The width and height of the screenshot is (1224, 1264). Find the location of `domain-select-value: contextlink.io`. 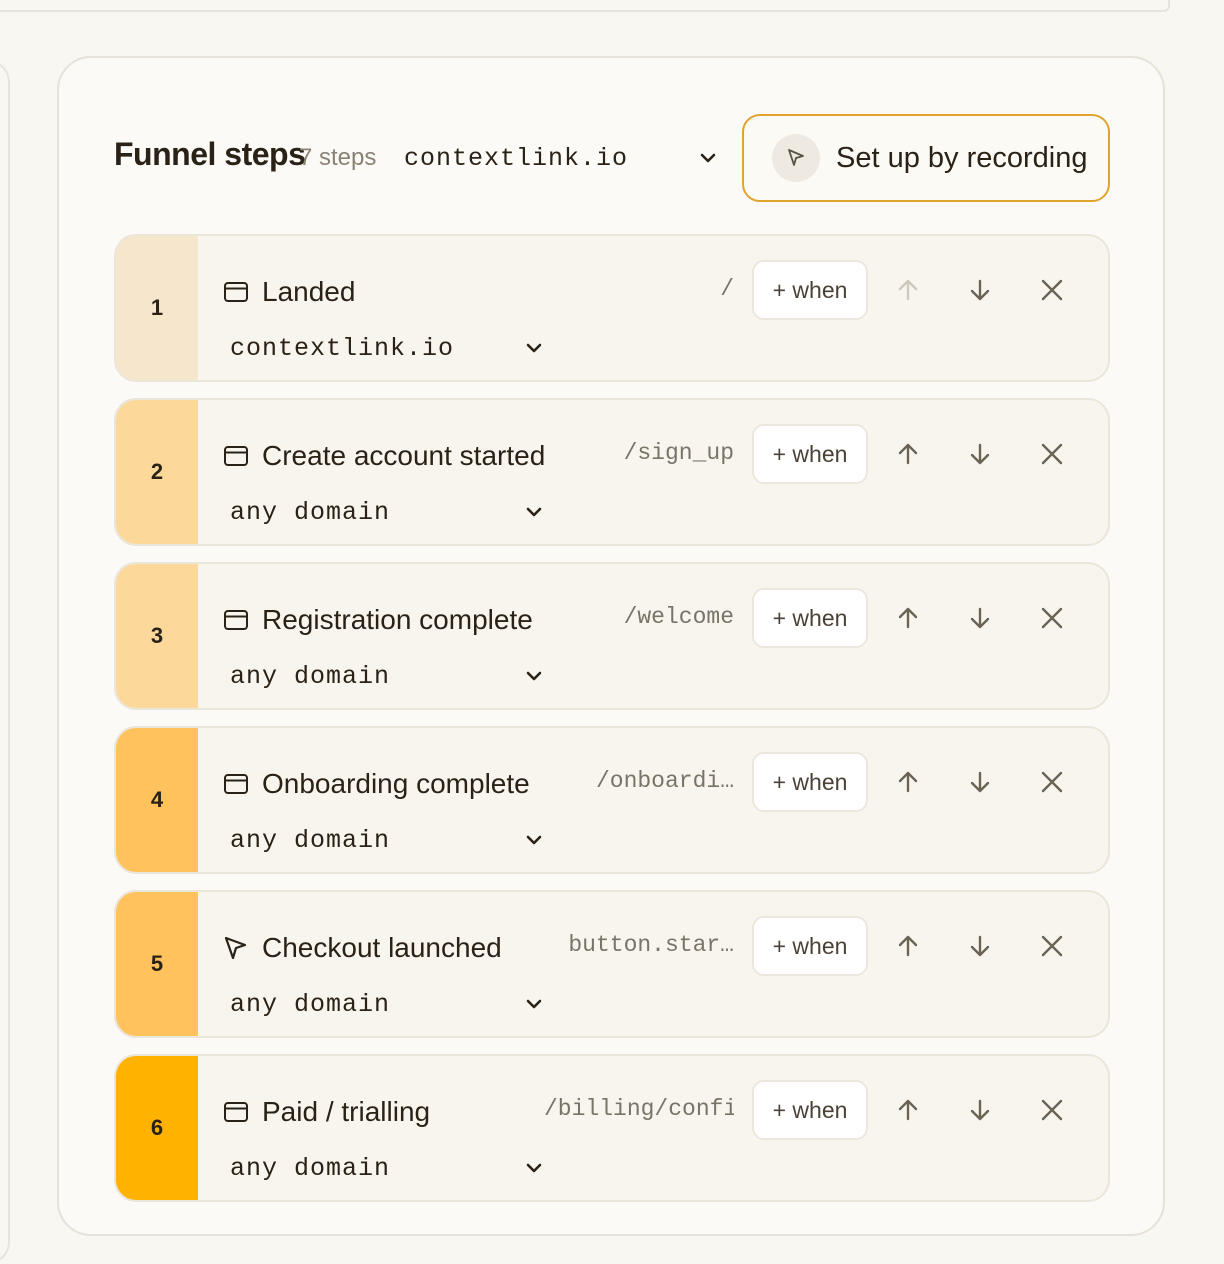

domain-select-value: contextlink.io is located at coordinates (516, 158).